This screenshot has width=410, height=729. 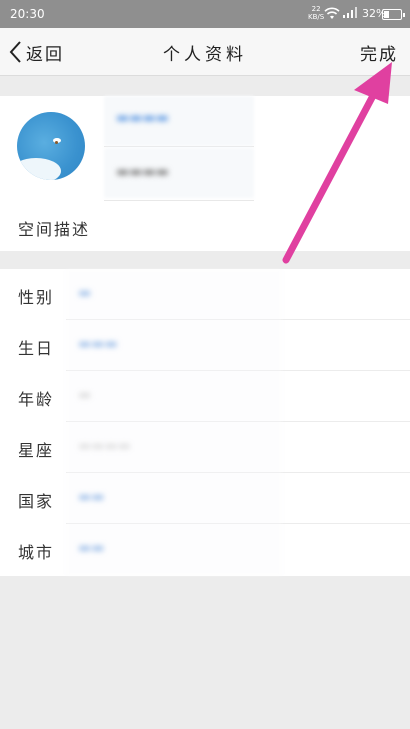 What do you see at coordinates (142, 118) in the screenshot?
I see `nickname-value: ▬▬▬▬` at bounding box center [142, 118].